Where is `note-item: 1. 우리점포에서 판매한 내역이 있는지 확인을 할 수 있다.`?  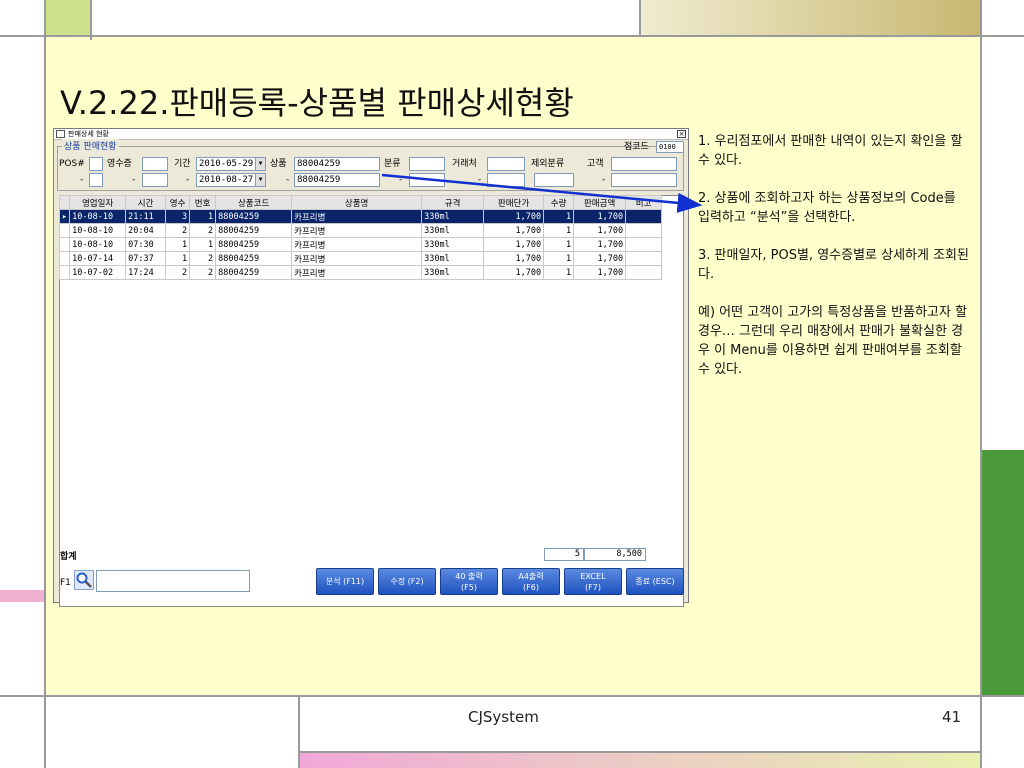
note-item: 1. 우리점포에서 판매한 내역이 있는지 확인을 할 수 있다. is located at coordinates (830, 151).